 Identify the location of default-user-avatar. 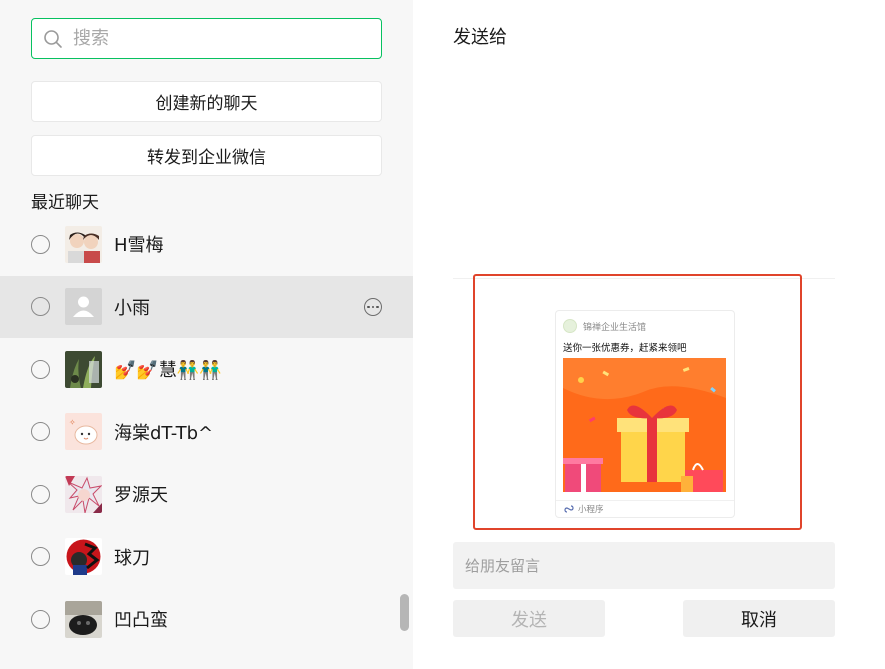
(83, 307).